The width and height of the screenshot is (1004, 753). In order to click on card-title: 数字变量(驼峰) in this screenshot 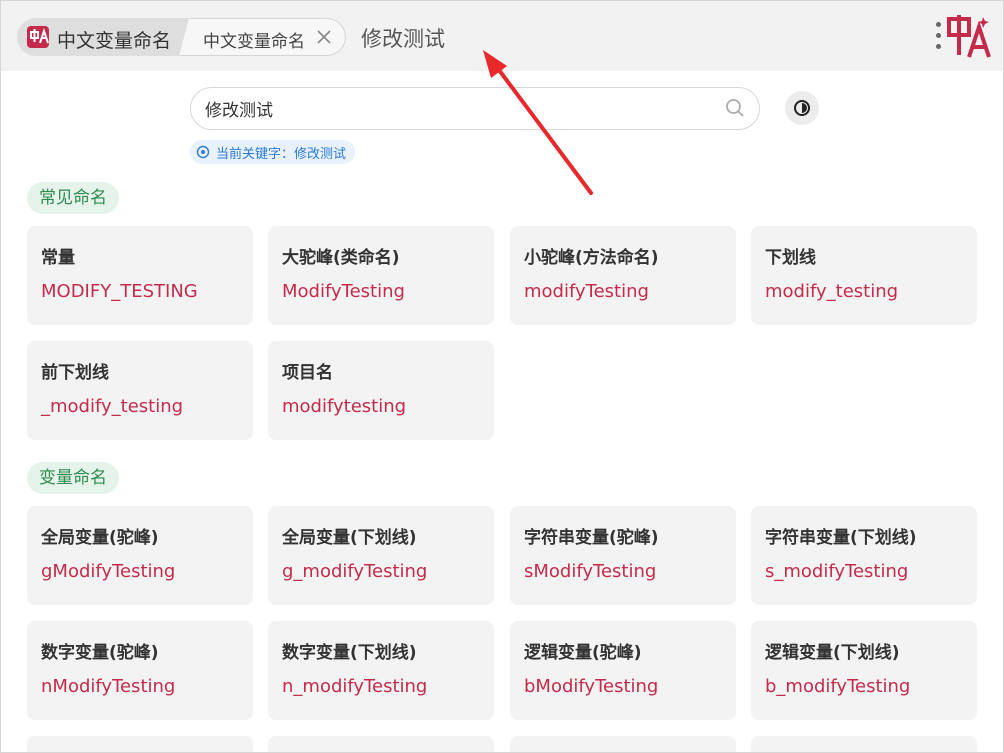, I will do `click(100, 653)`.